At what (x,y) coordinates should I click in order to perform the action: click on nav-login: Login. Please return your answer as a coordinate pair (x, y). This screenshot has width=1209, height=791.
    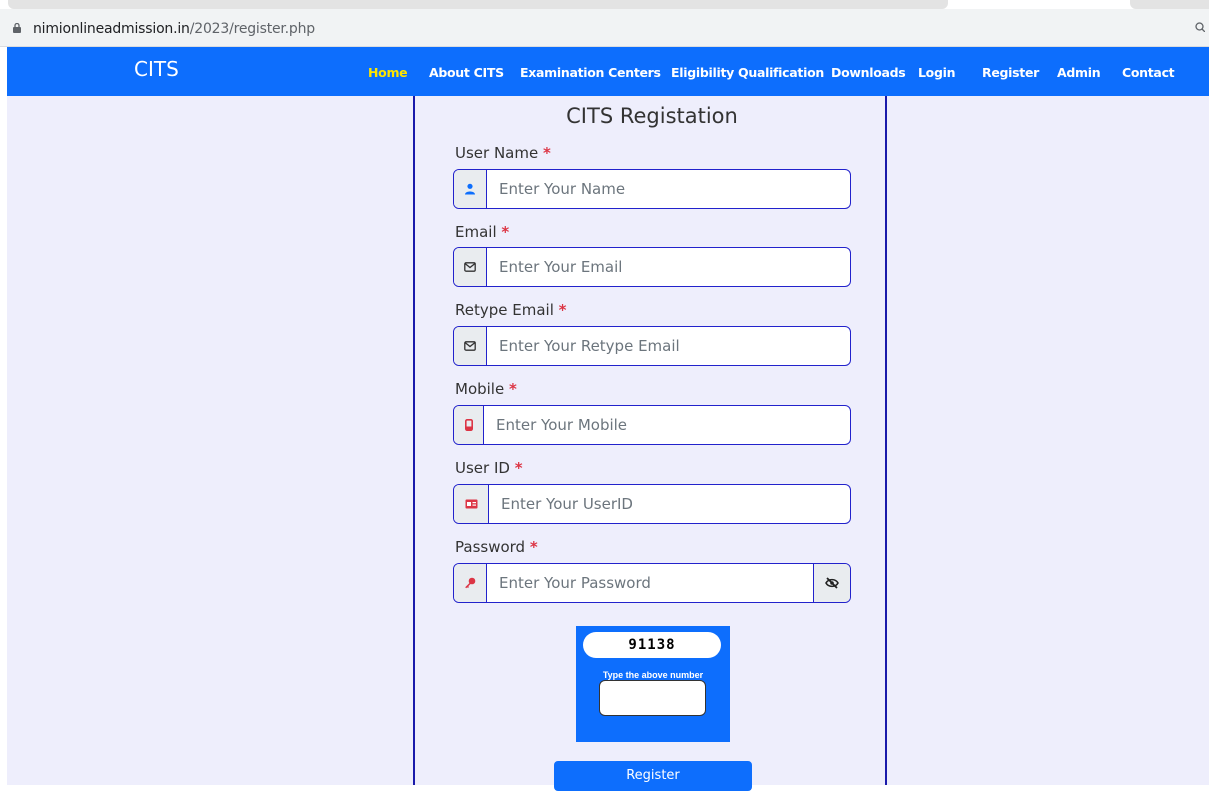
    Looking at the image, I should click on (936, 72).